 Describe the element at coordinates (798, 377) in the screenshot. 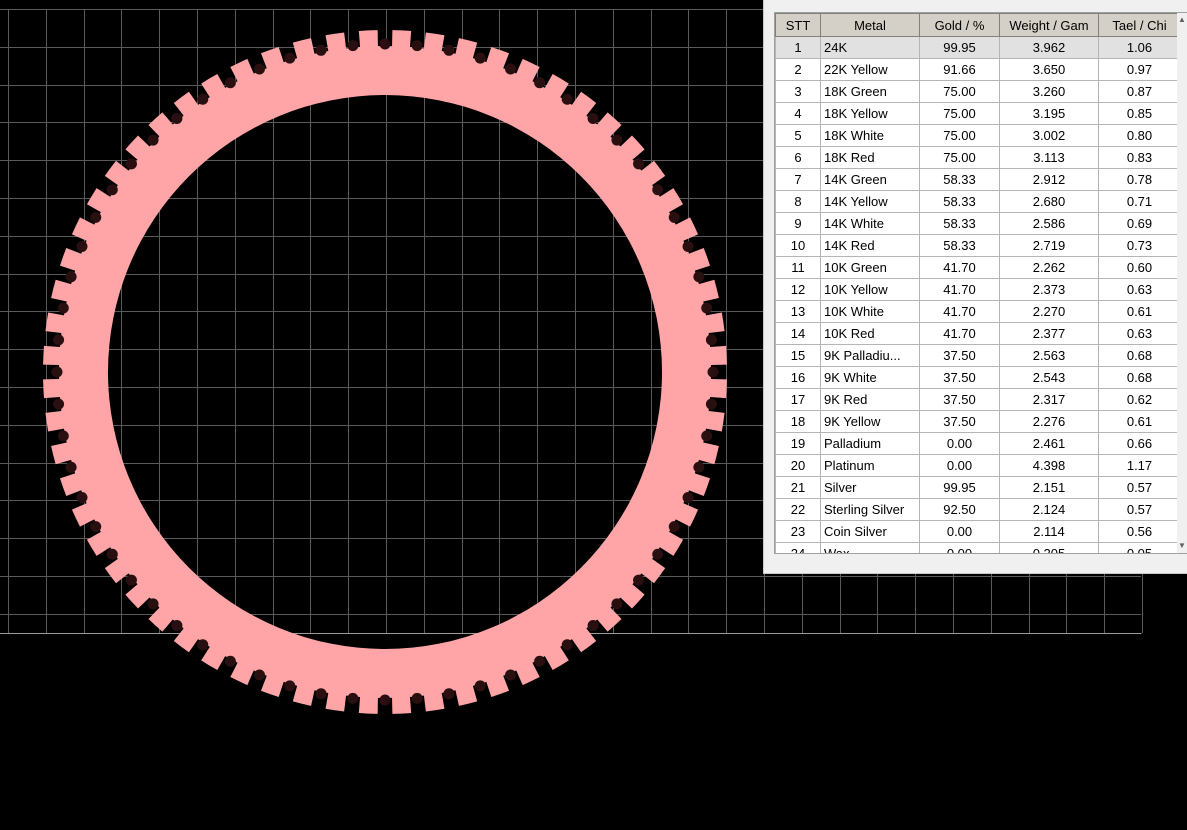

I see `cell-stt: 16` at that location.